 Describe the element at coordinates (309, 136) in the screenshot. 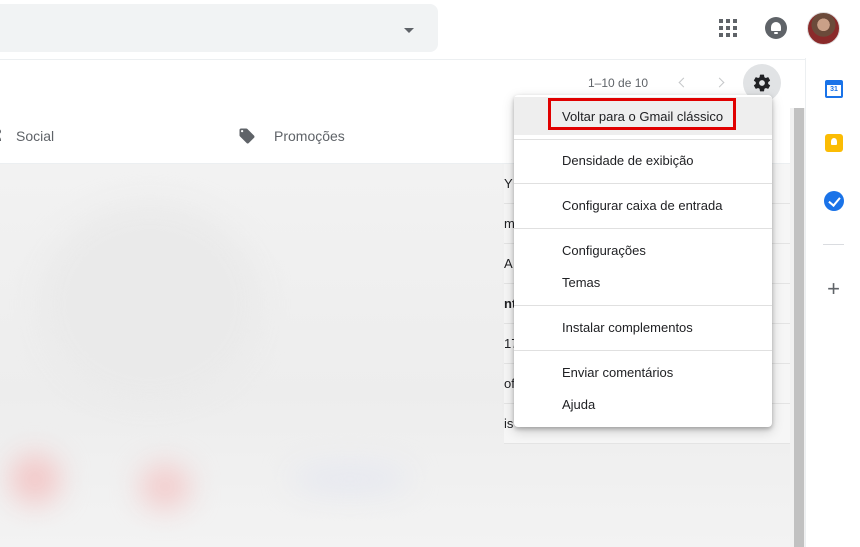

I see `tab-promotions-label: Promoções` at that location.